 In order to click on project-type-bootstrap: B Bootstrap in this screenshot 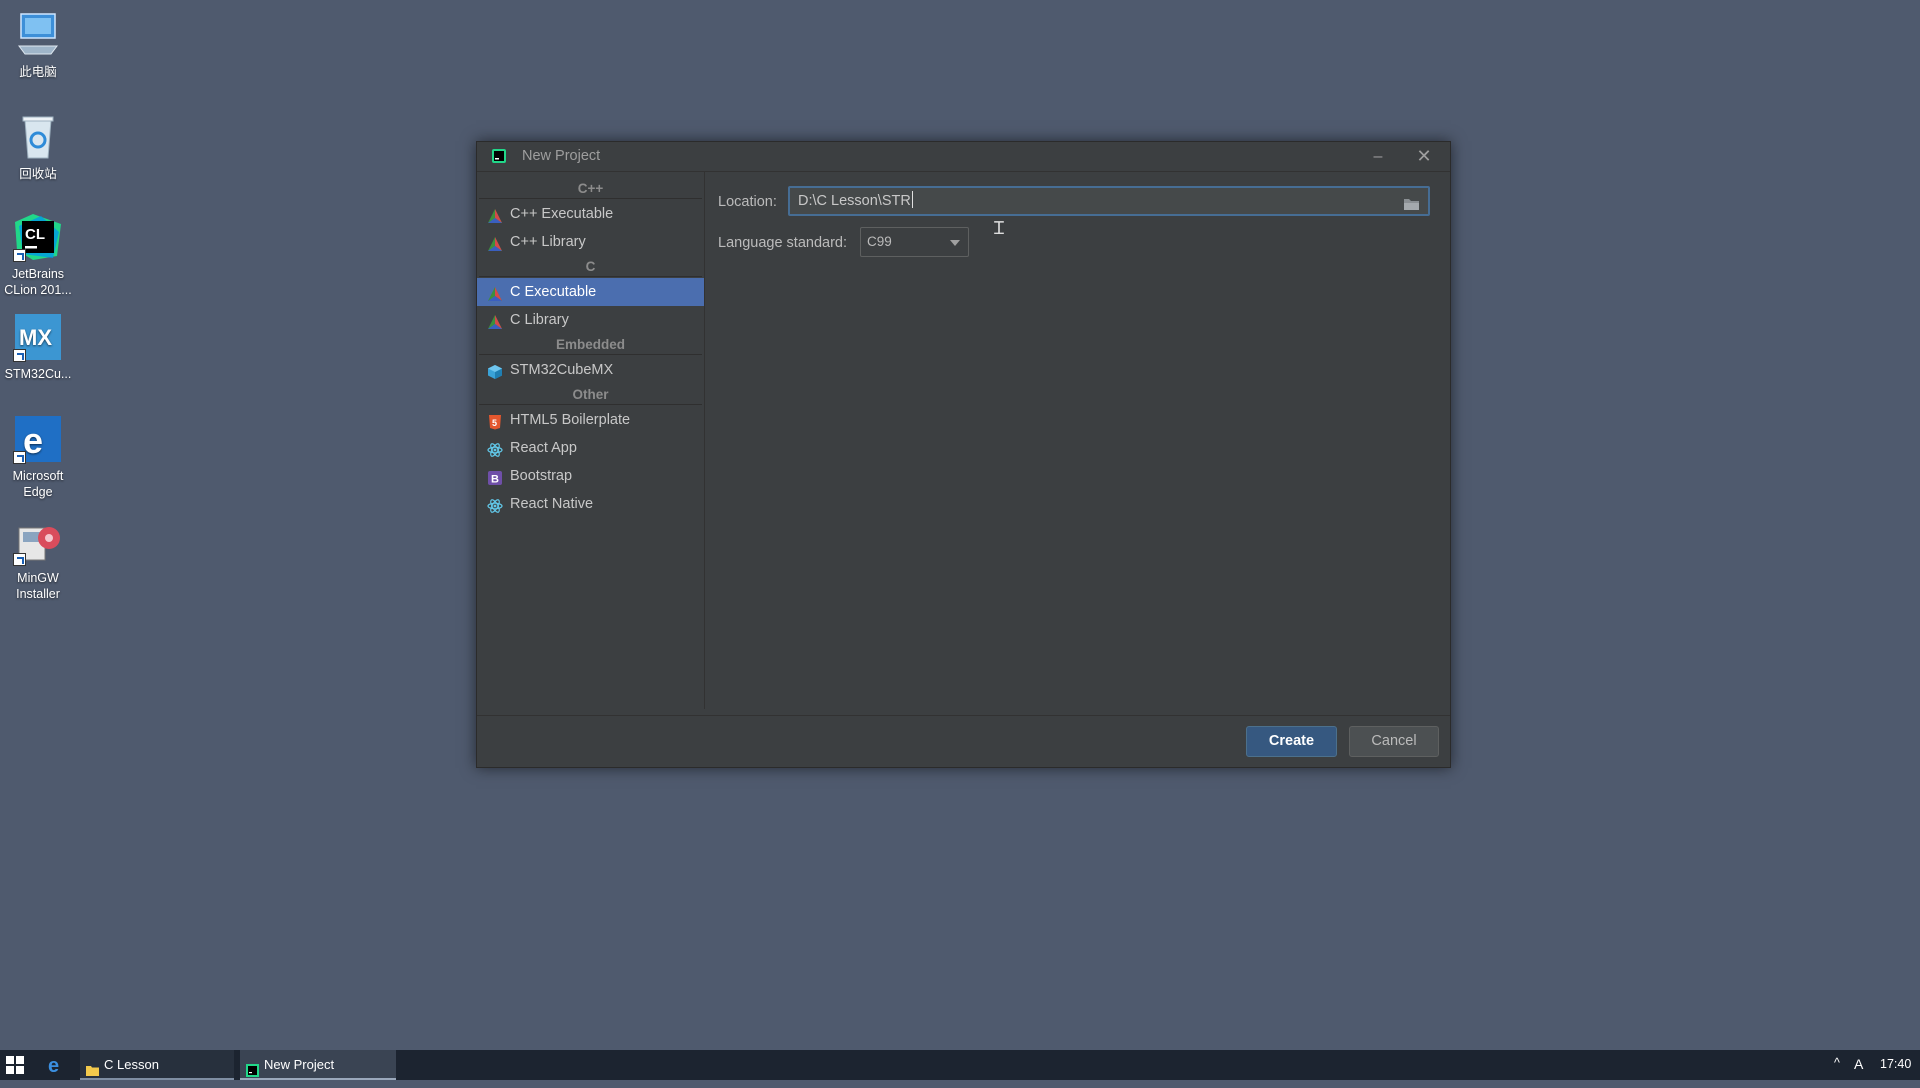, I will do `click(590, 476)`.